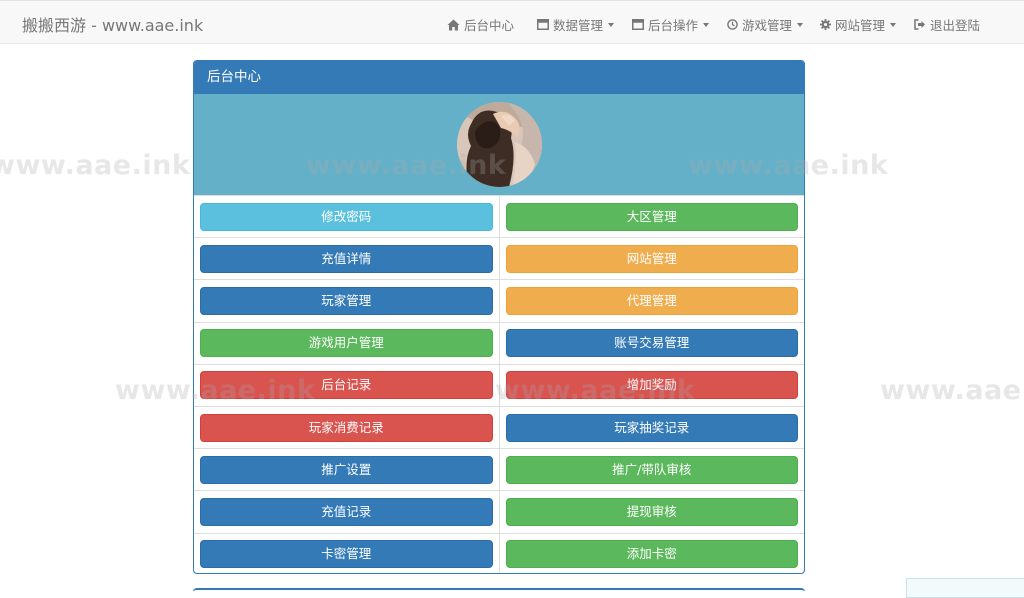 This screenshot has width=1024, height=598. What do you see at coordinates (499, 77) in the screenshot?
I see `panel-title: 后台中心` at bounding box center [499, 77].